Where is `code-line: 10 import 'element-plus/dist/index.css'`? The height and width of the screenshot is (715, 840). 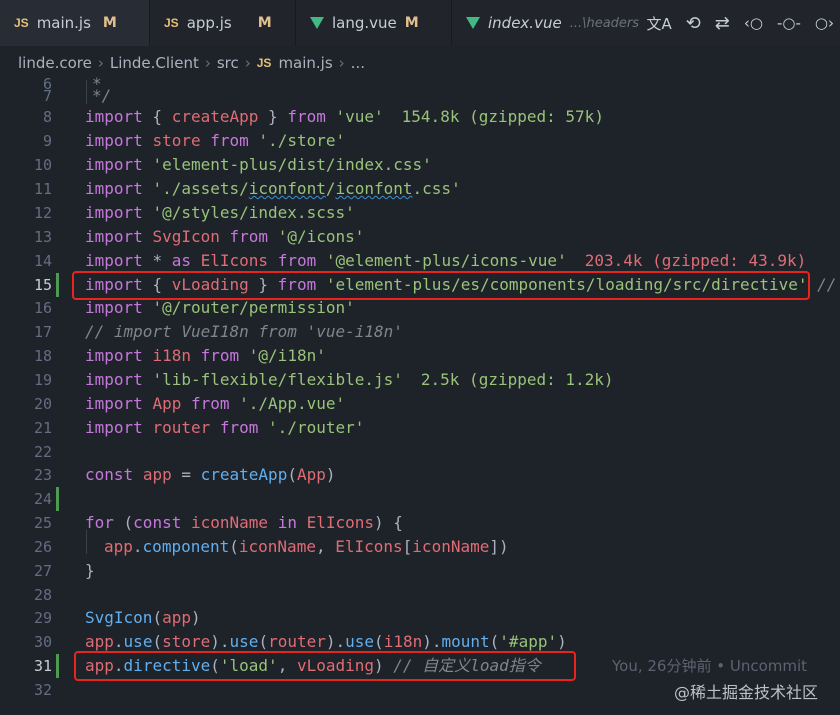 code-line: 10 import 'element-plus/dist/index.css' is located at coordinates (420, 165).